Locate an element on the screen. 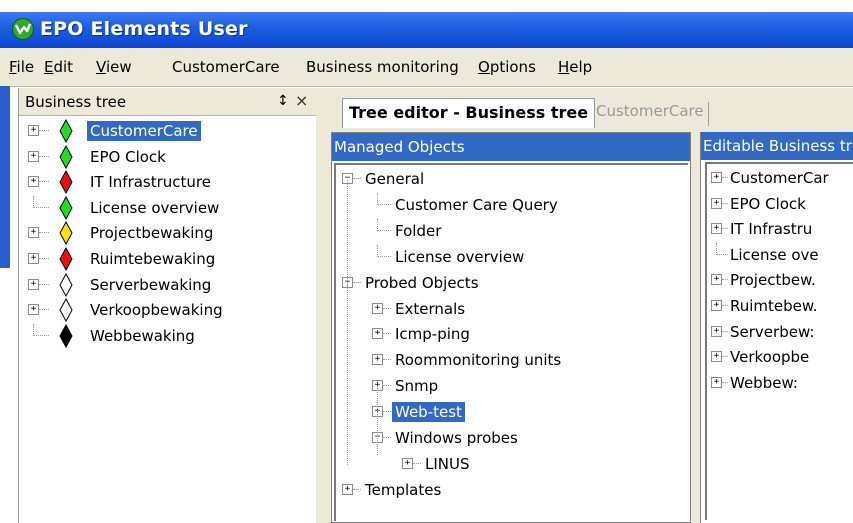  editable-tree-item: + Projectbew. is located at coordinates (780, 281).